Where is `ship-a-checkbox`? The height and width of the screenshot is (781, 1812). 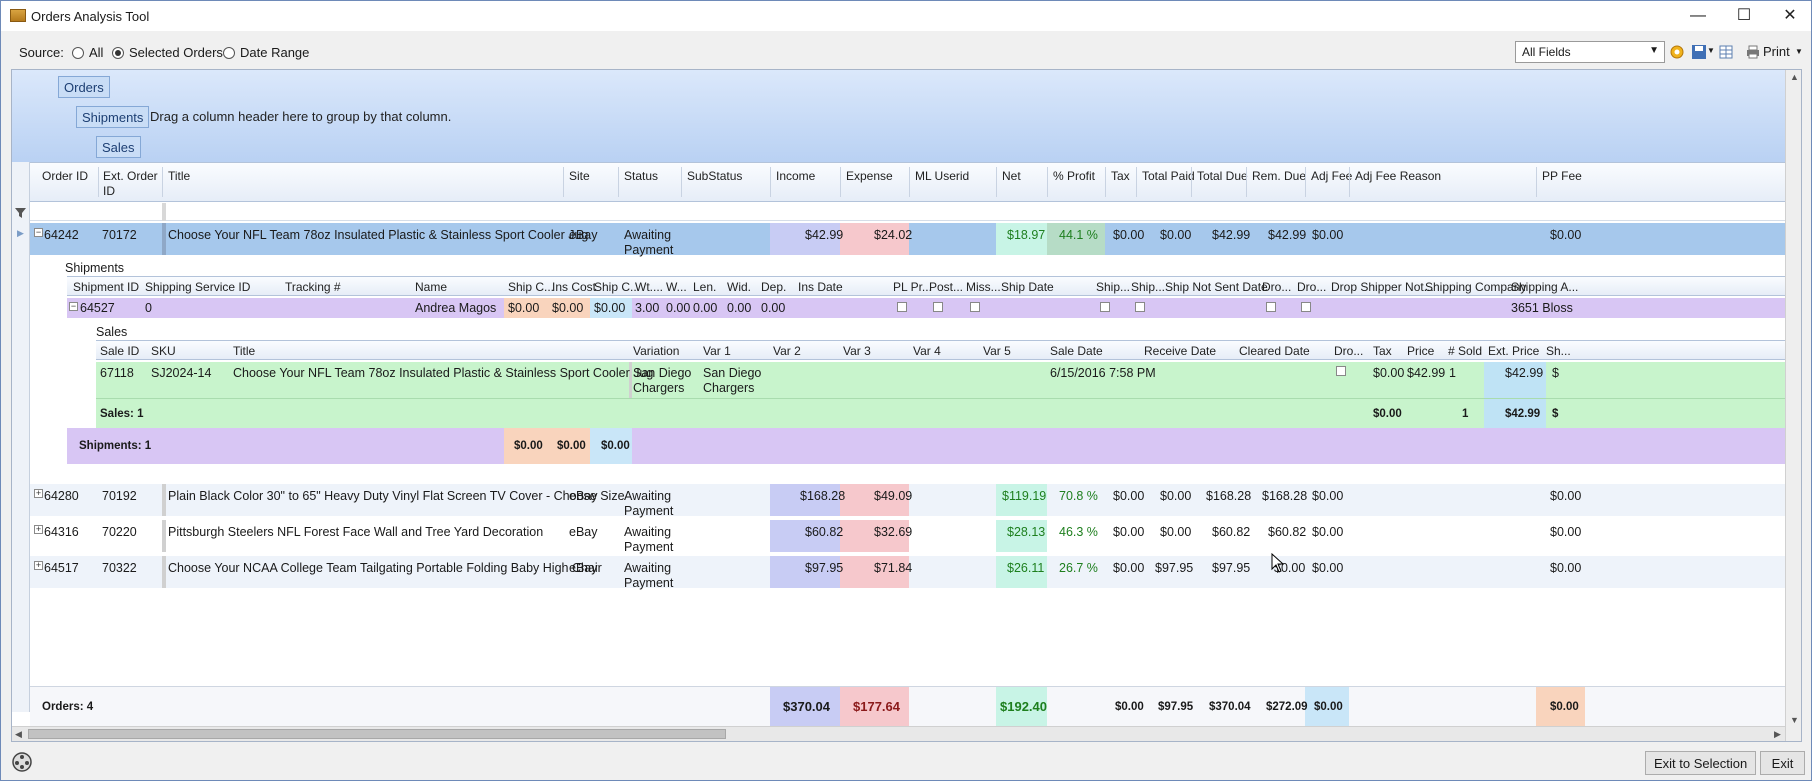
ship-a-checkbox is located at coordinates (1105, 307).